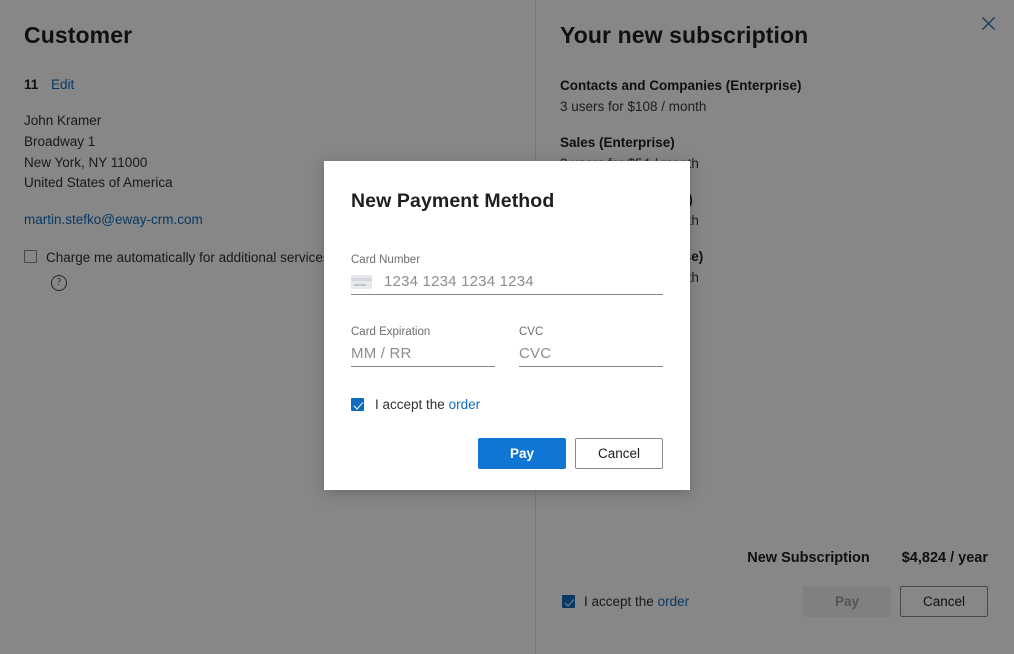  What do you see at coordinates (357, 405) in the screenshot?
I see `modal-accept-order-checkbox` at bounding box center [357, 405].